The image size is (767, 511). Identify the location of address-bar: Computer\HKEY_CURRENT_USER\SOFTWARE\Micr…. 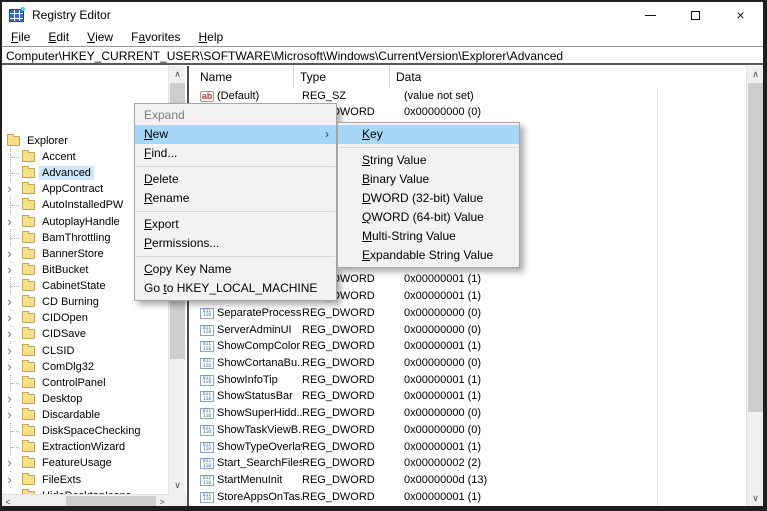
(382, 56).